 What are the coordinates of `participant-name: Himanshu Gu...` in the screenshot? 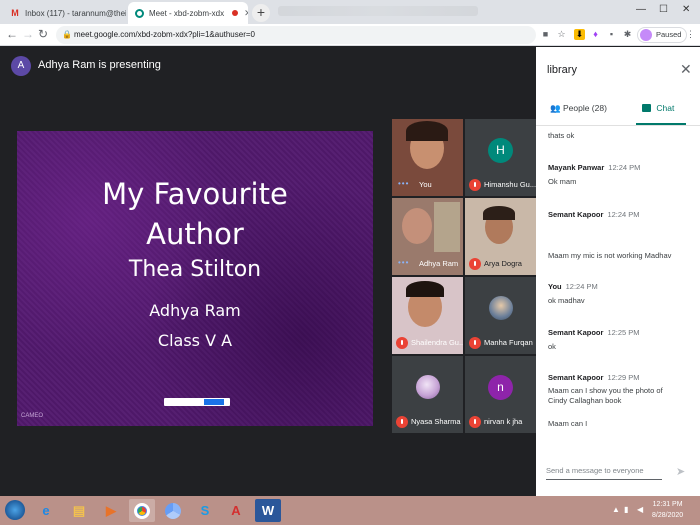 It's located at (510, 184).